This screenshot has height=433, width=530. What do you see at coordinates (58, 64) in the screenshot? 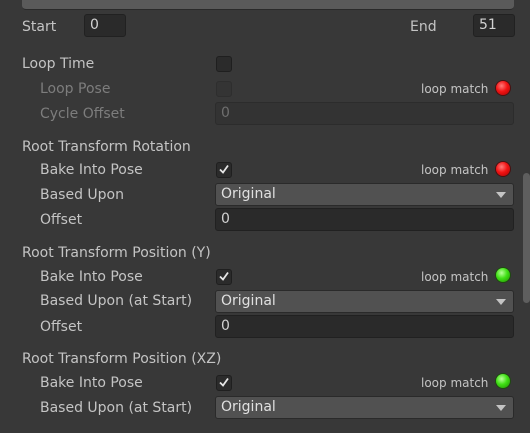
I see `loop-time-label: Loop Time` at bounding box center [58, 64].